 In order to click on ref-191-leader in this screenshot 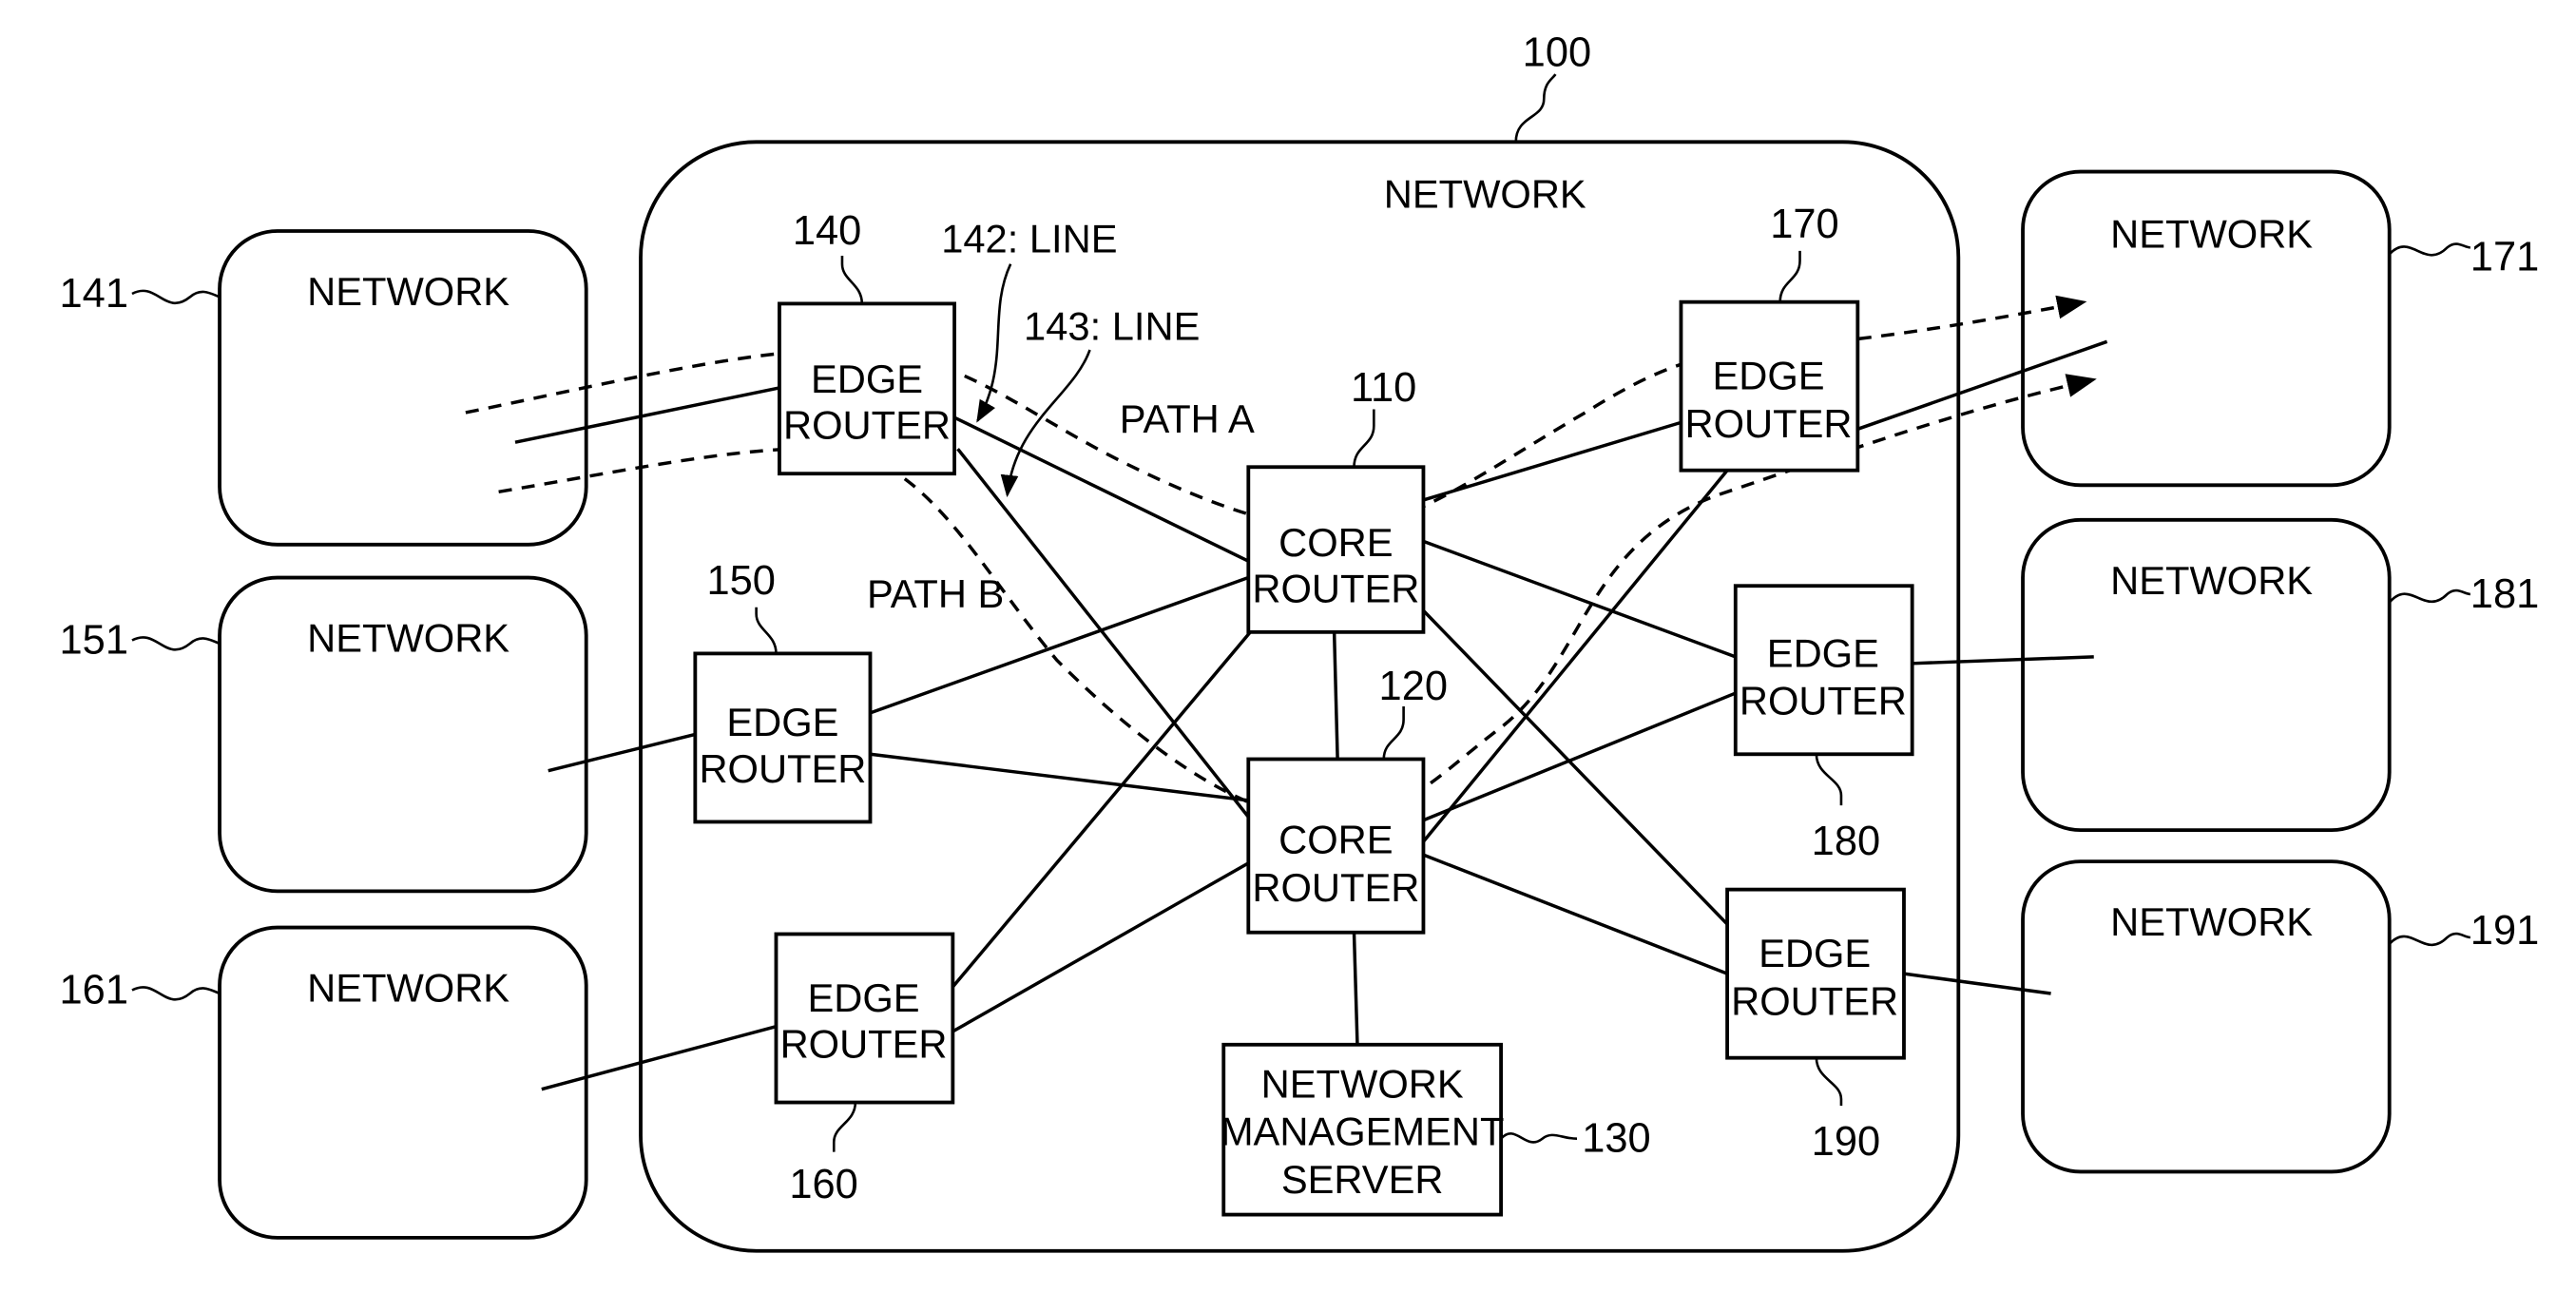, I will do `click(2429, 939)`.